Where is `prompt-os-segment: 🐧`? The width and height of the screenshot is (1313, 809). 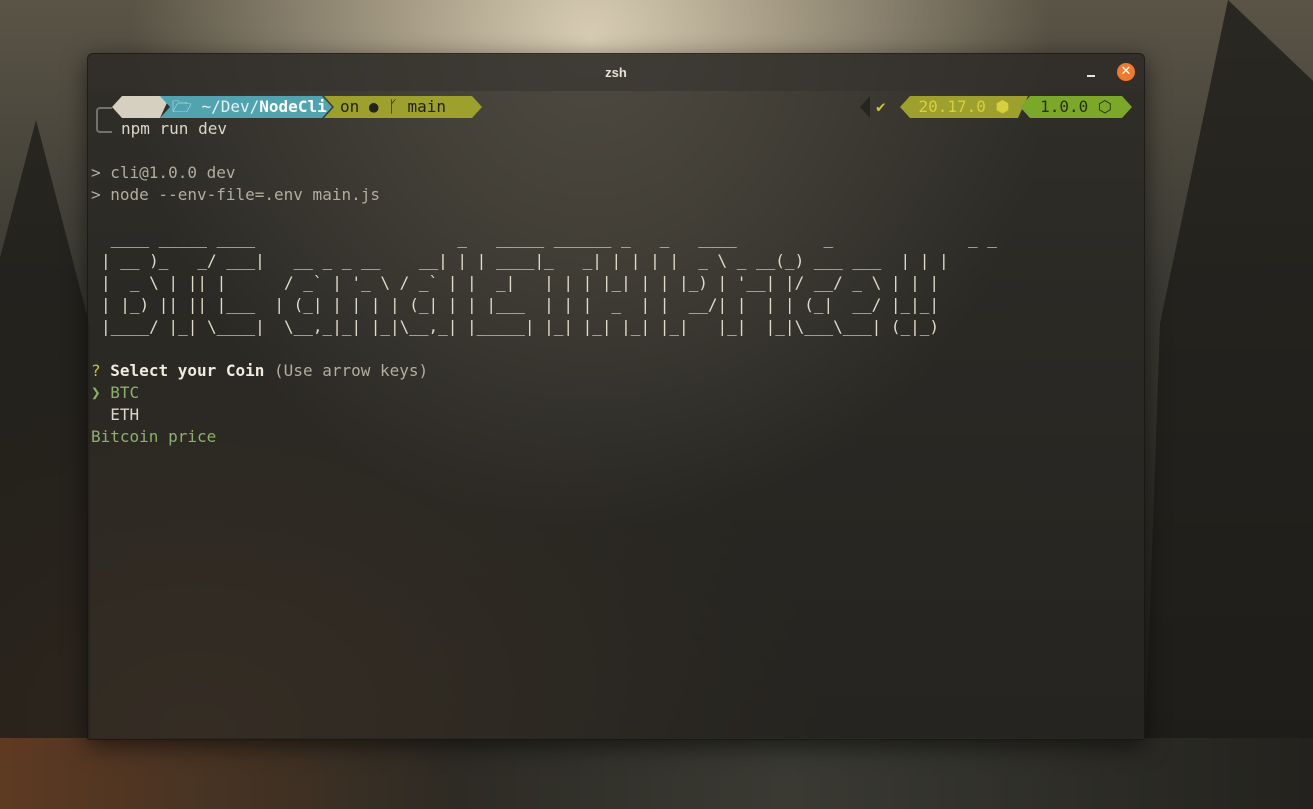 prompt-os-segment: 🐧 is located at coordinates (141, 107).